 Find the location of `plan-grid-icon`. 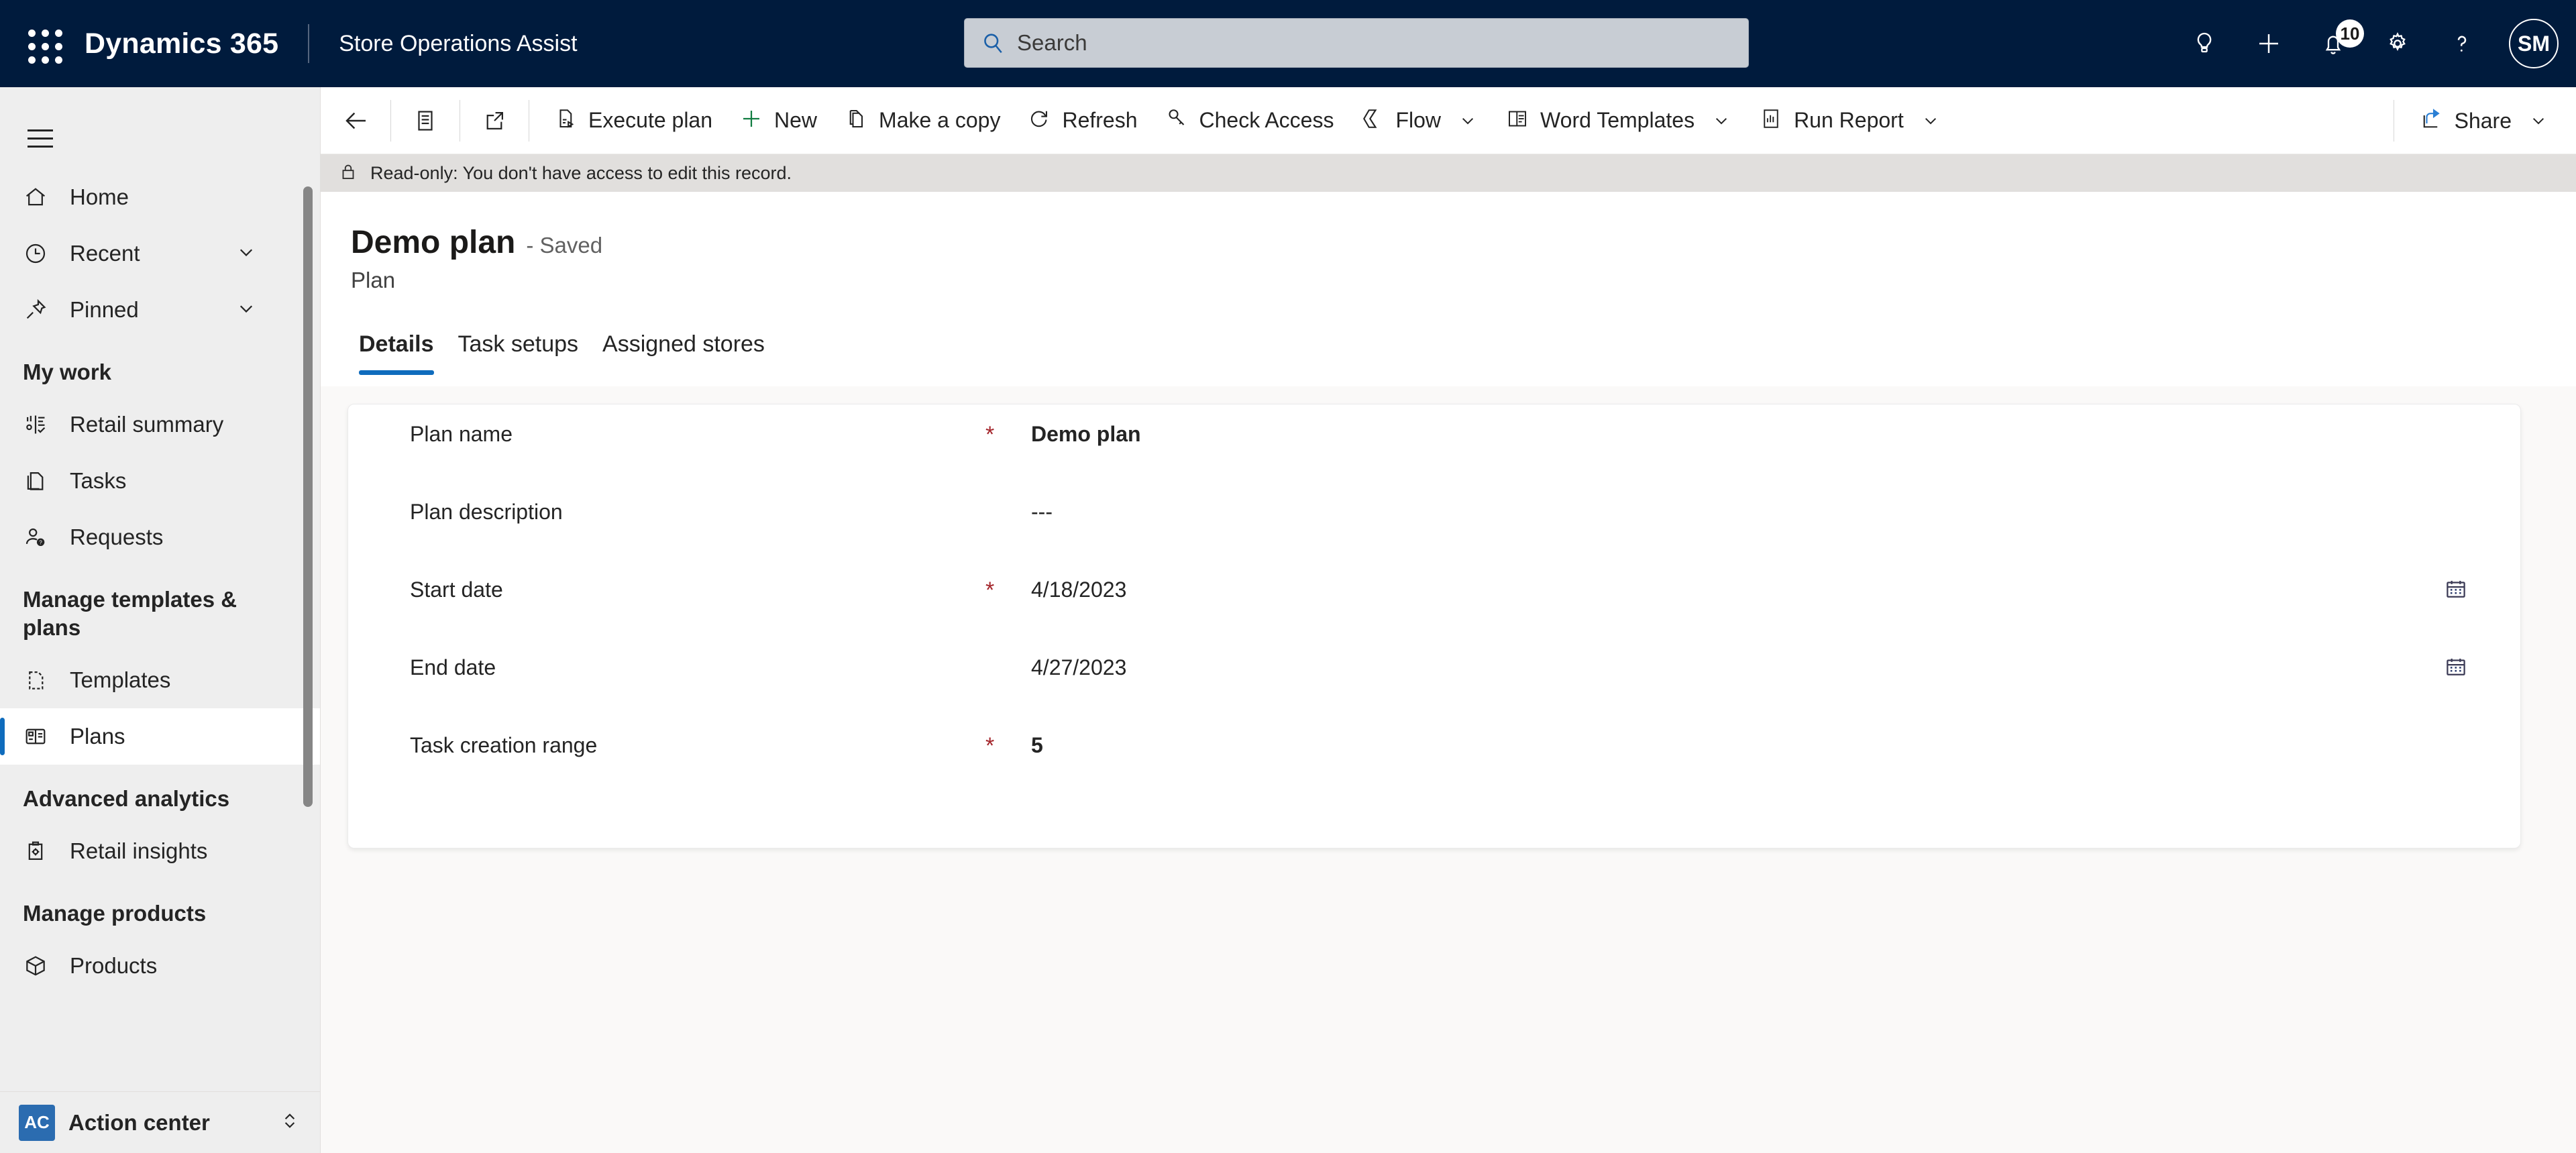

plan-grid-icon is located at coordinates (40, 736).